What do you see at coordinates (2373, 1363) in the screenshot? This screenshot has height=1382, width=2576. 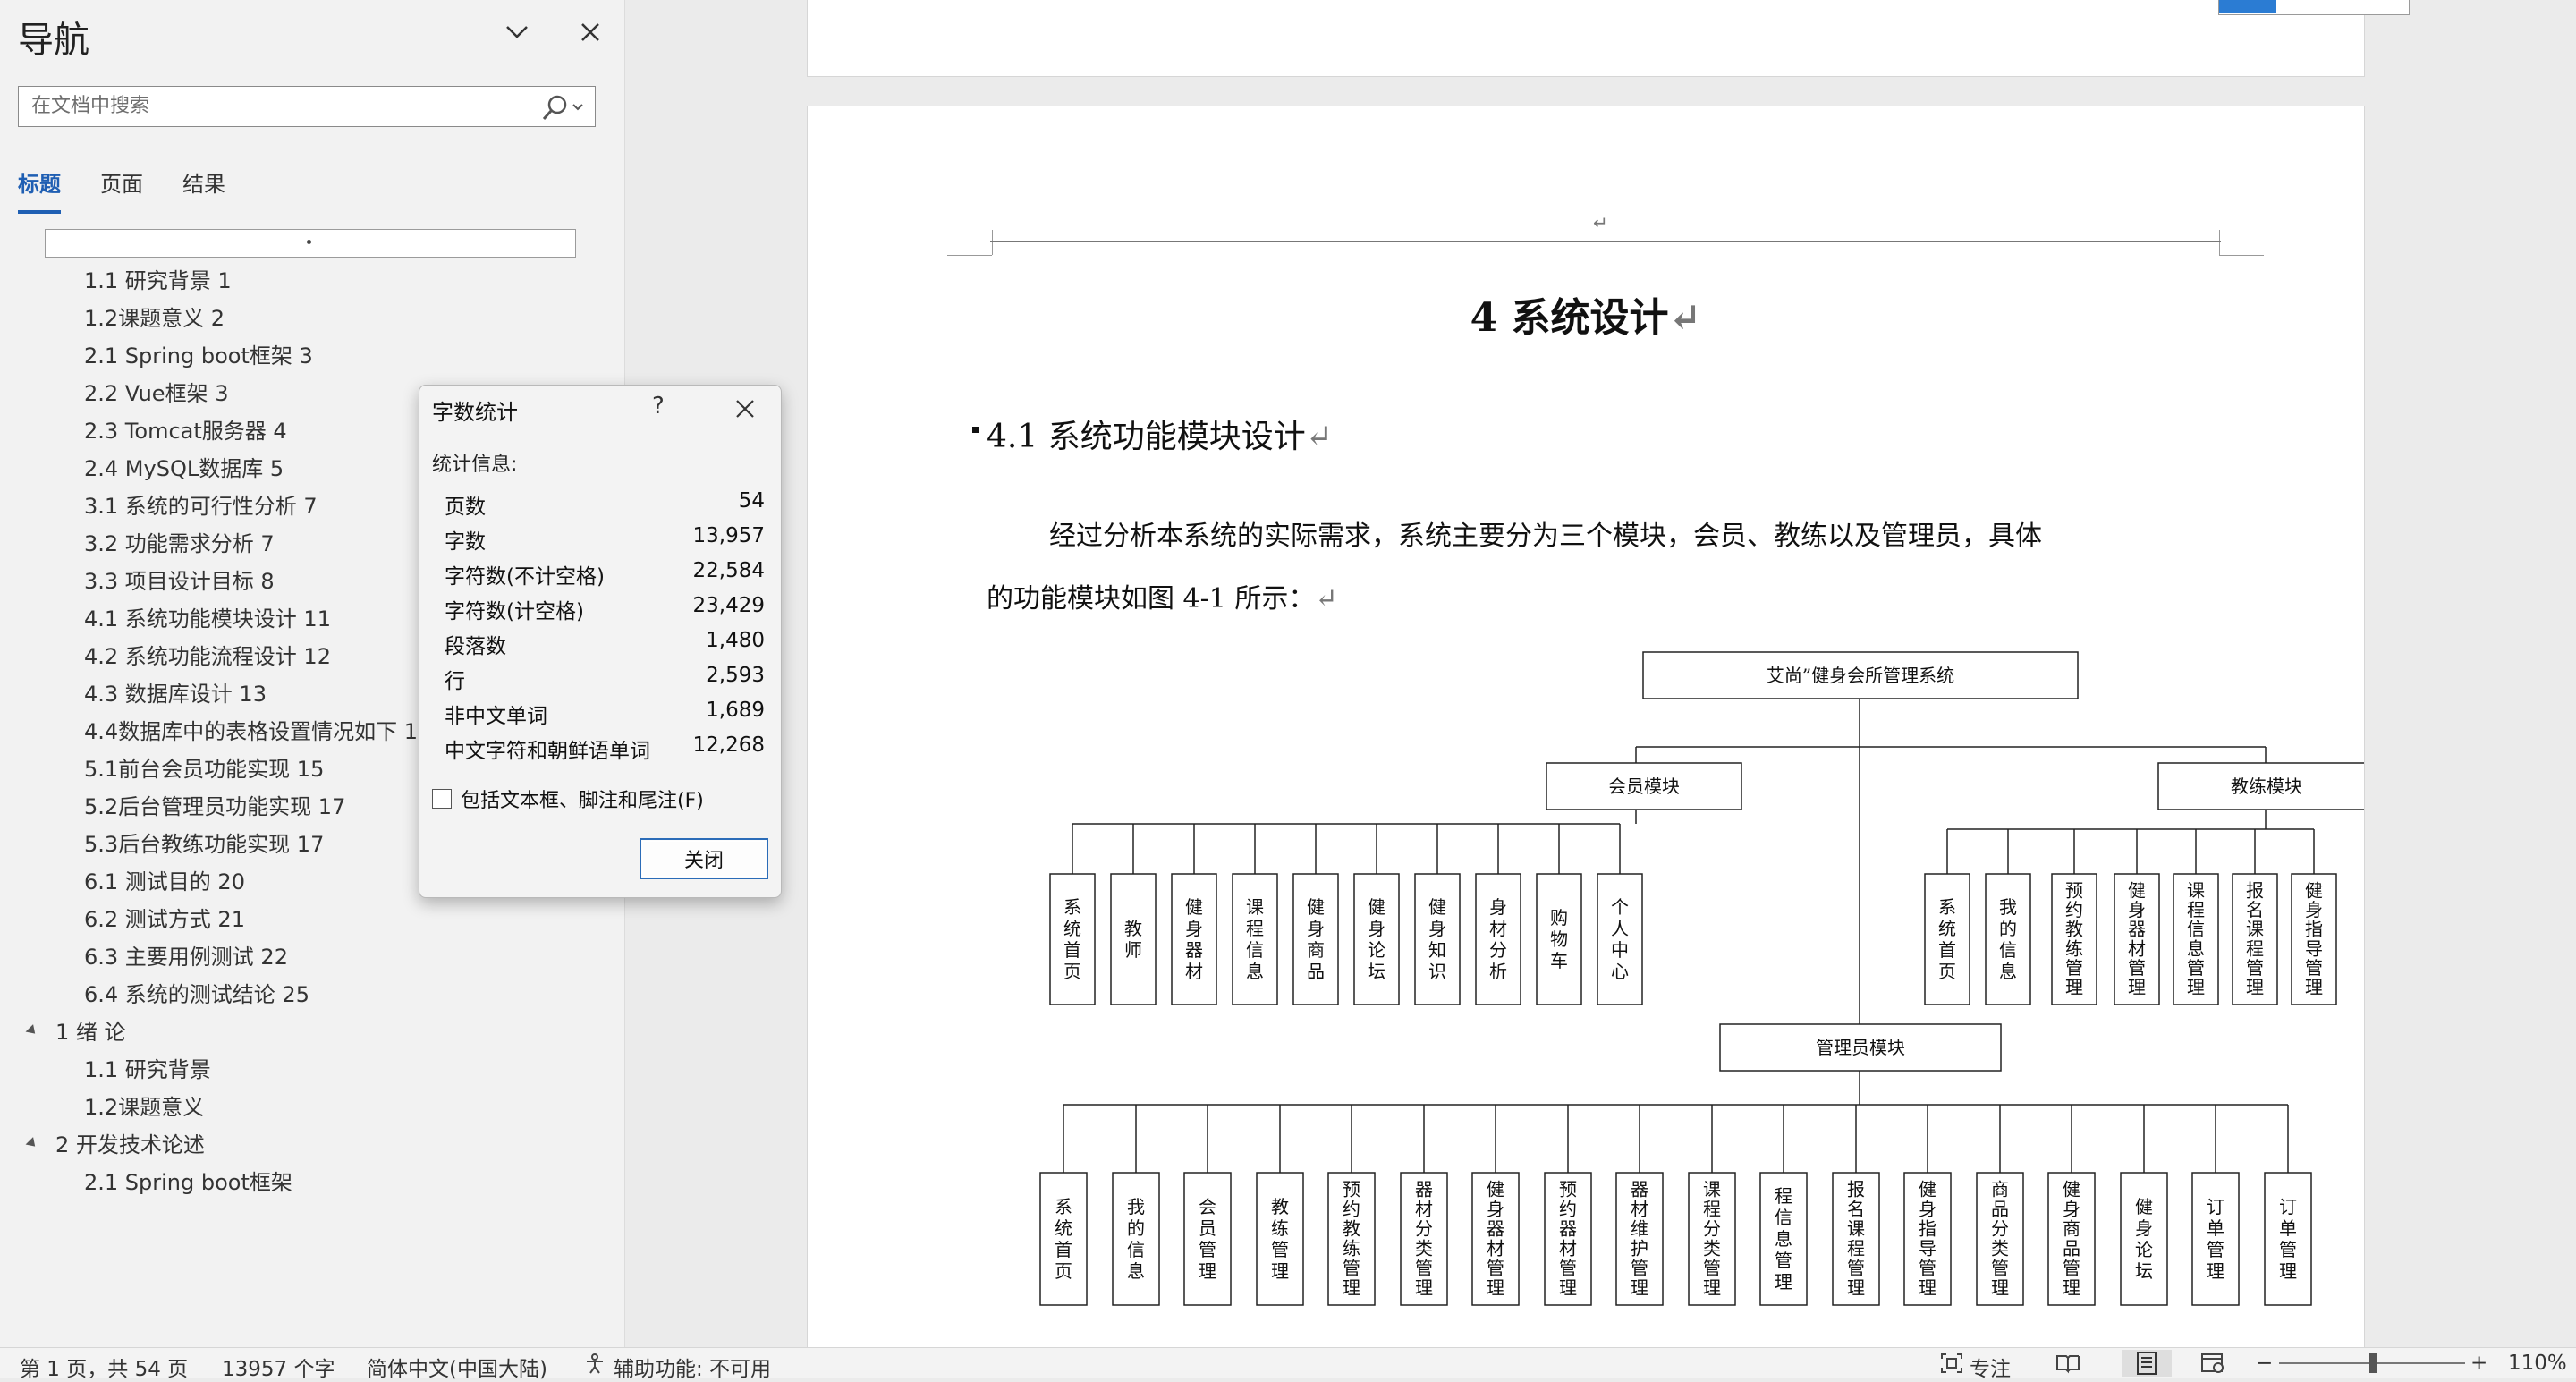 I see `zoom-slider-thumb` at bounding box center [2373, 1363].